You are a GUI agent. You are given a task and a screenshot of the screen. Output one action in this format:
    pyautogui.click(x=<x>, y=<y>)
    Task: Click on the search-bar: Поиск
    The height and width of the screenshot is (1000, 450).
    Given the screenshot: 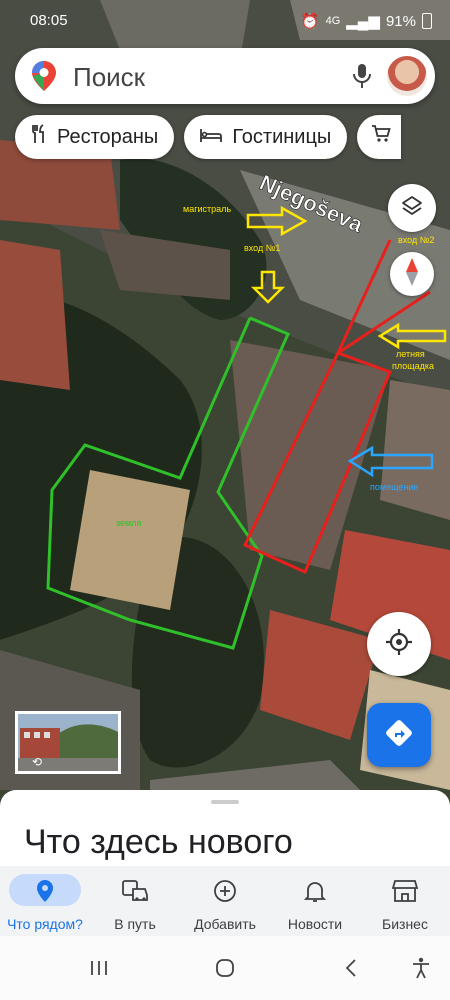 What is the action you would take?
    pyautogui.click(x=225, y=76)
    